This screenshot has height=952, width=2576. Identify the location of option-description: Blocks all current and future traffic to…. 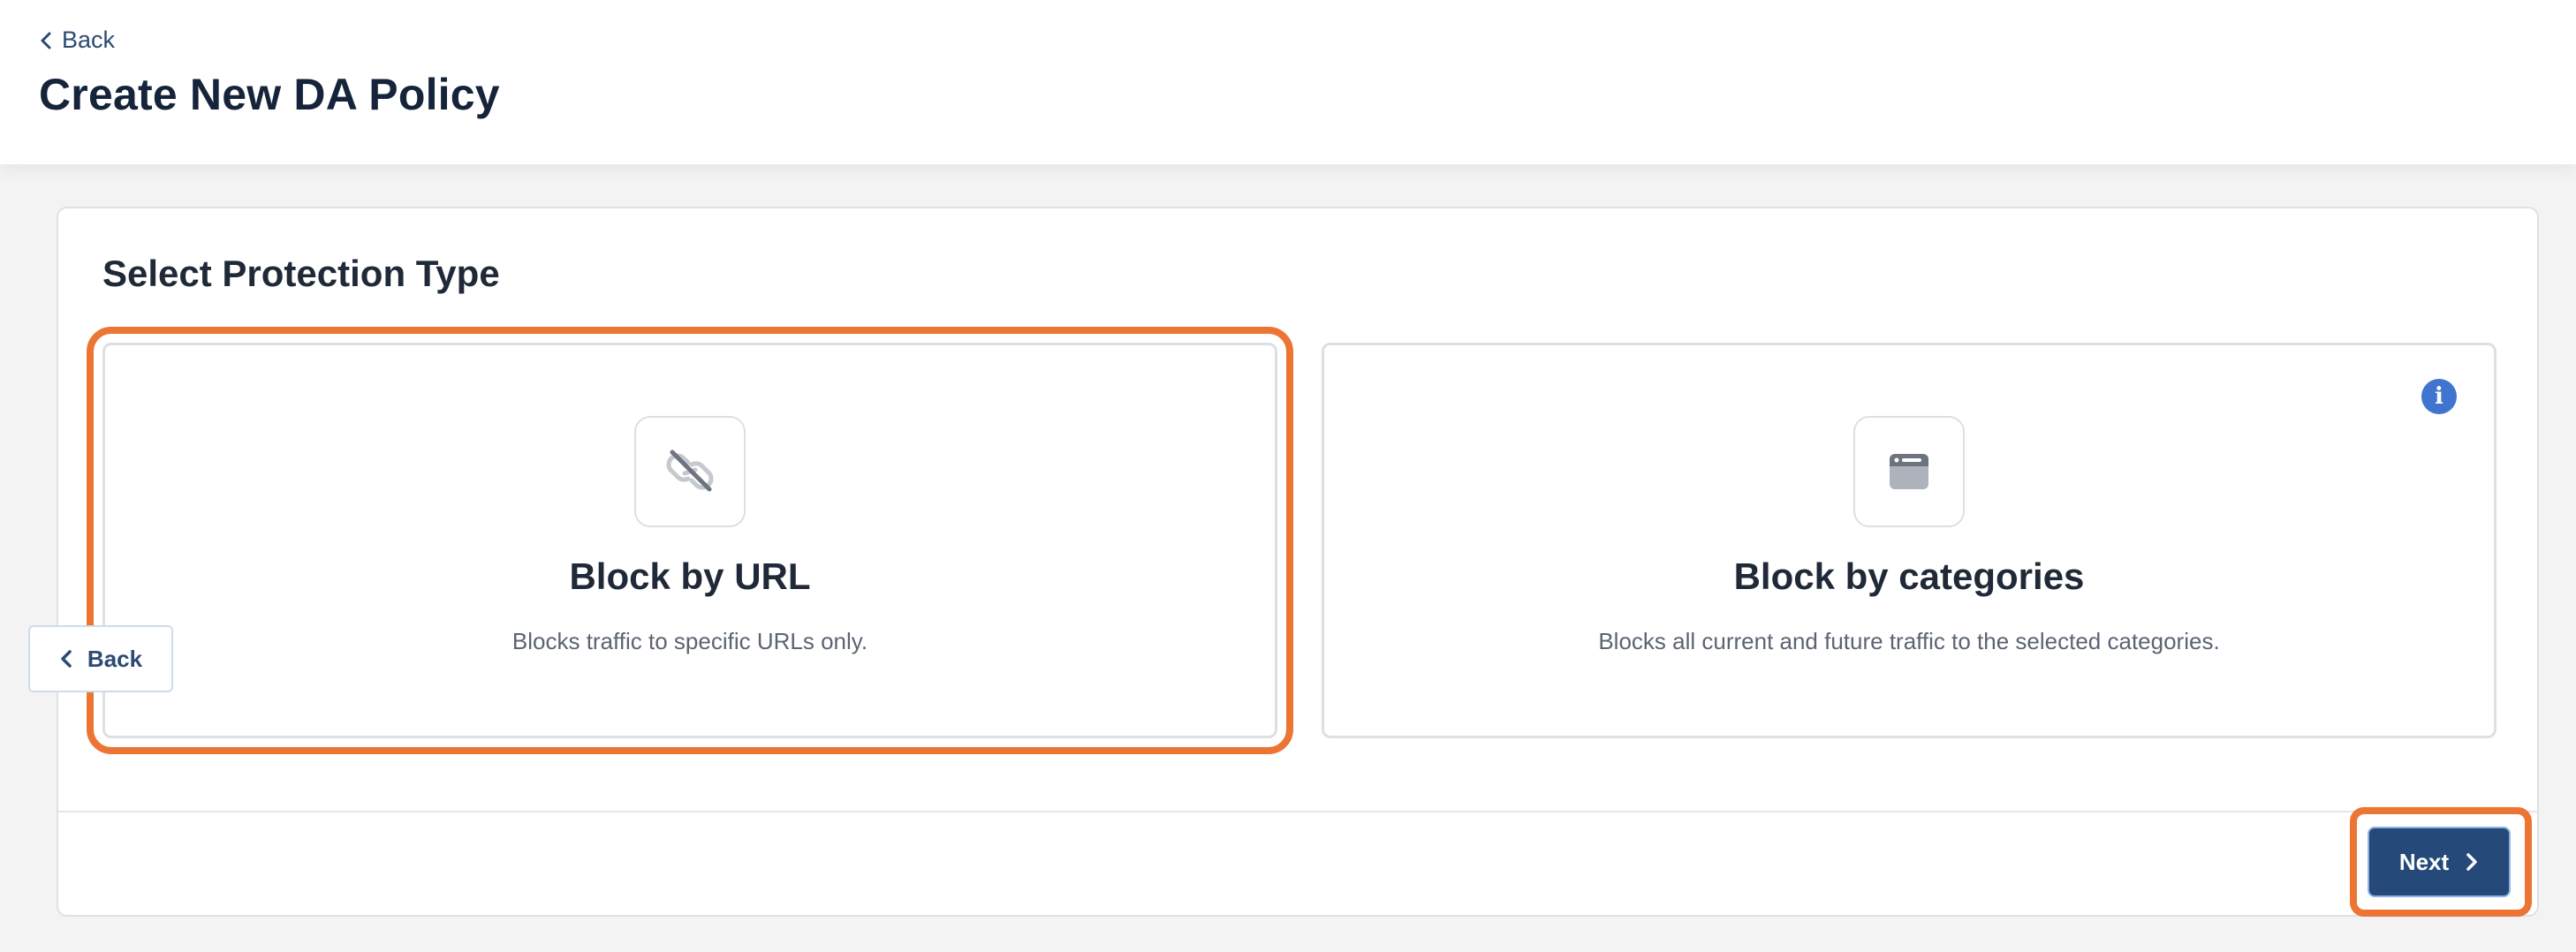
(1909, 641).